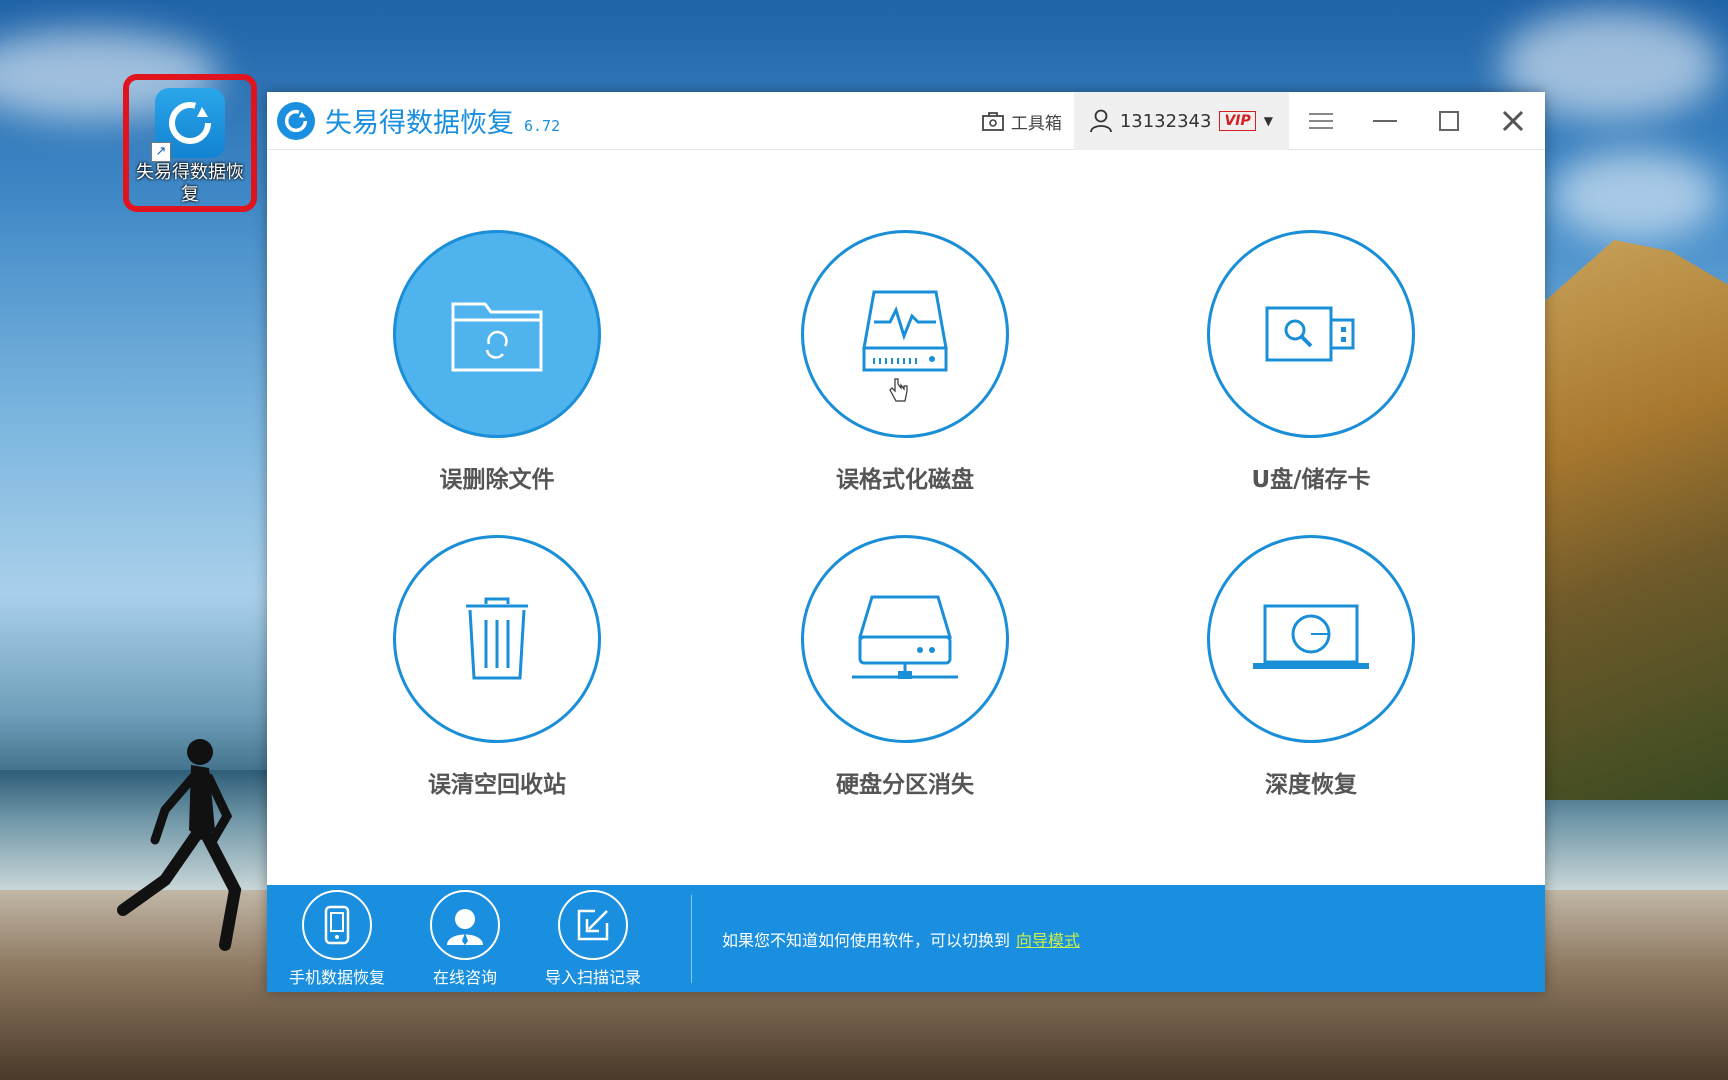 This screenshot has width=1728, height=1080. I want to click on support-agent-icon, so click(465, 926).